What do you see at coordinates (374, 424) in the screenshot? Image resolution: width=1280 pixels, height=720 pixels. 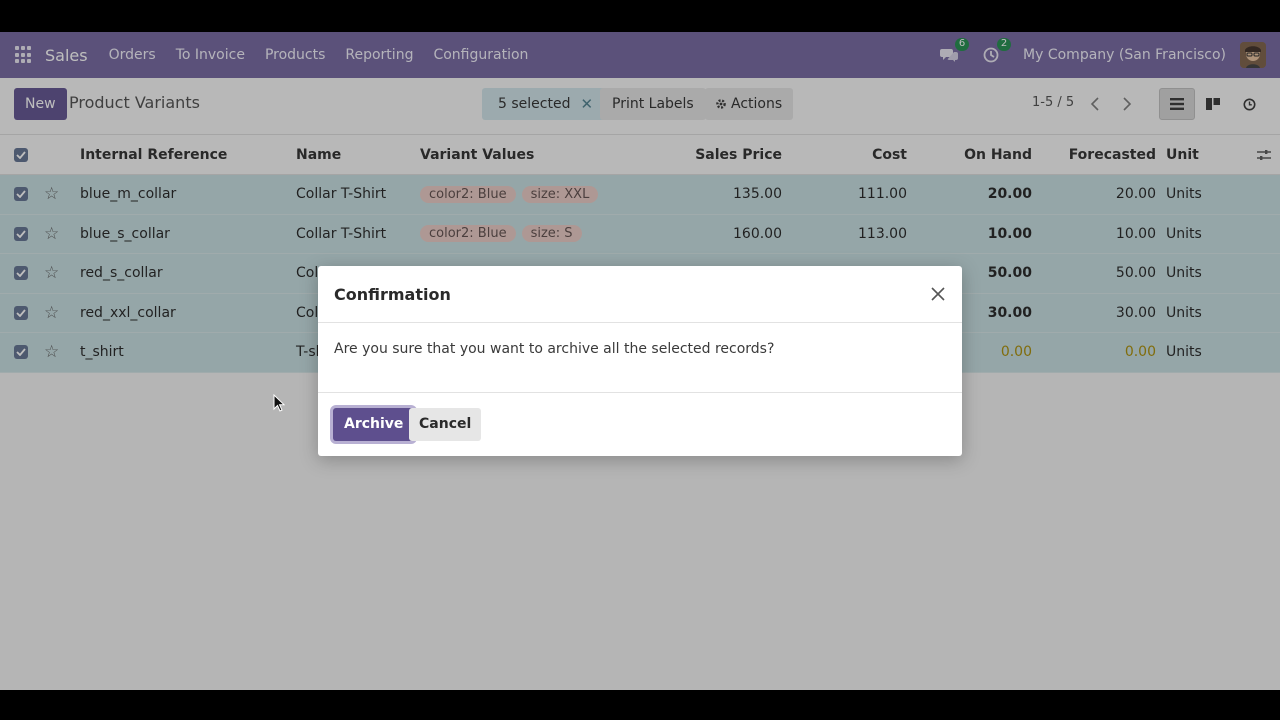 I see `archive-button: Archive` at bounding box center [374, 424].